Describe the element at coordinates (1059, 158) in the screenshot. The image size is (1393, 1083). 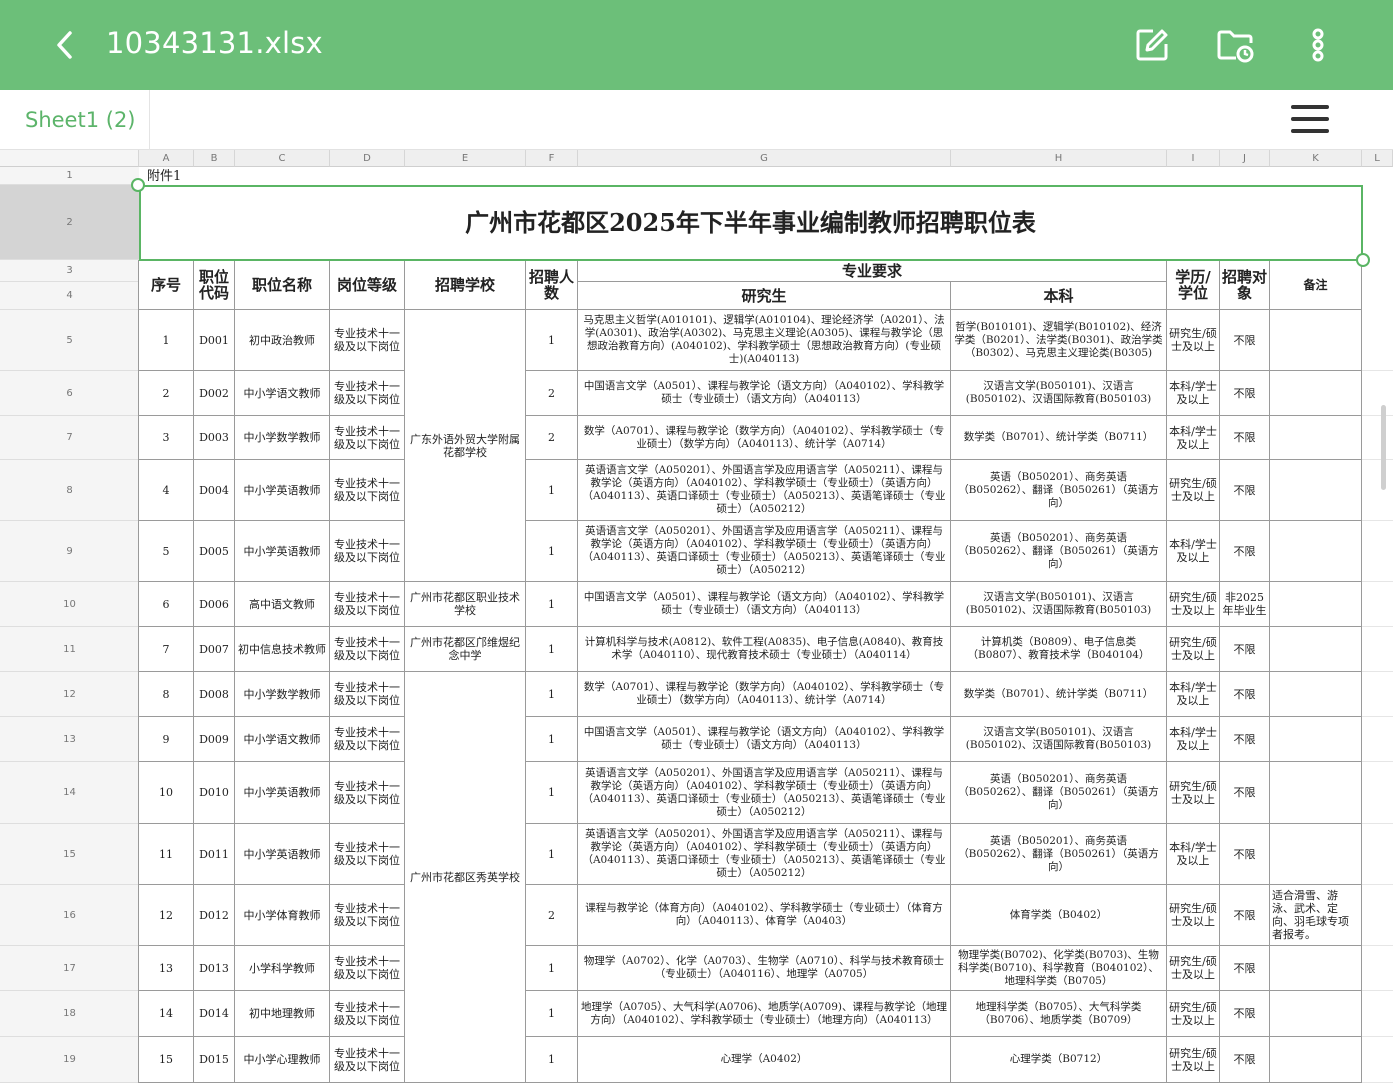
I see `column-header: H` at that location.